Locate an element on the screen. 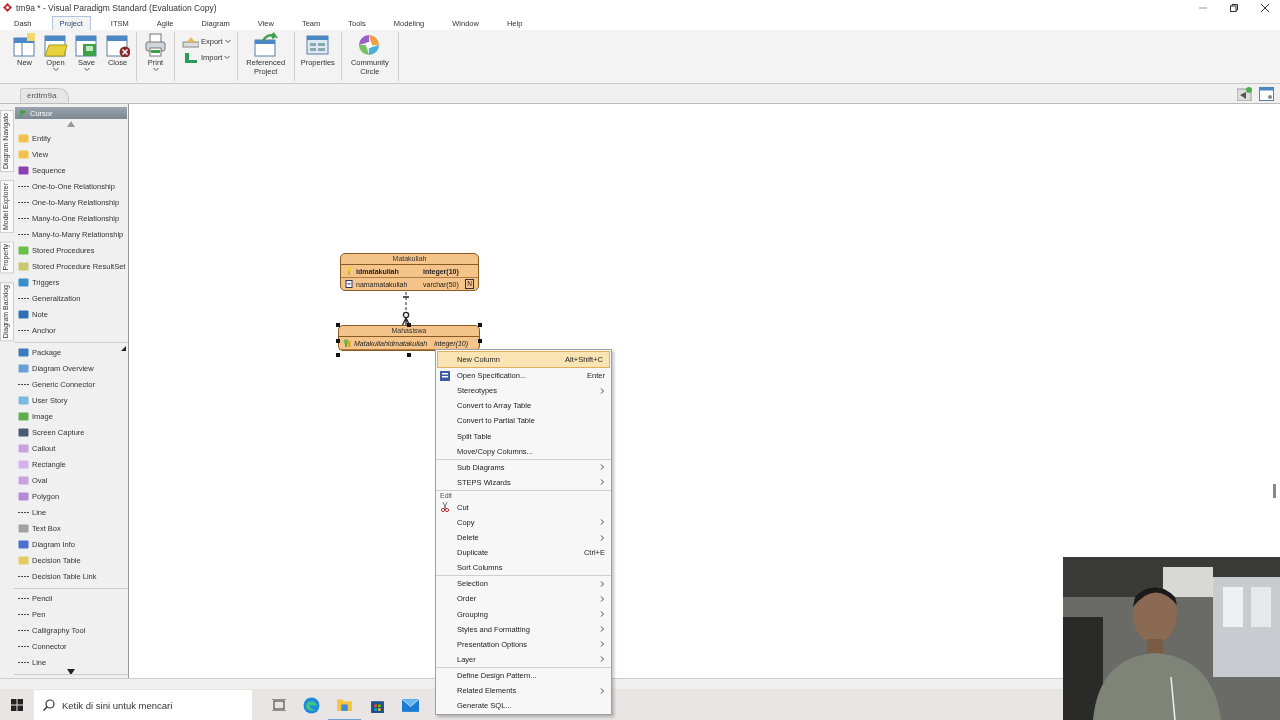 Image resolution: width=1280 pixels, height=720 pixels. browser-icon is located at coordinates (311, 705).